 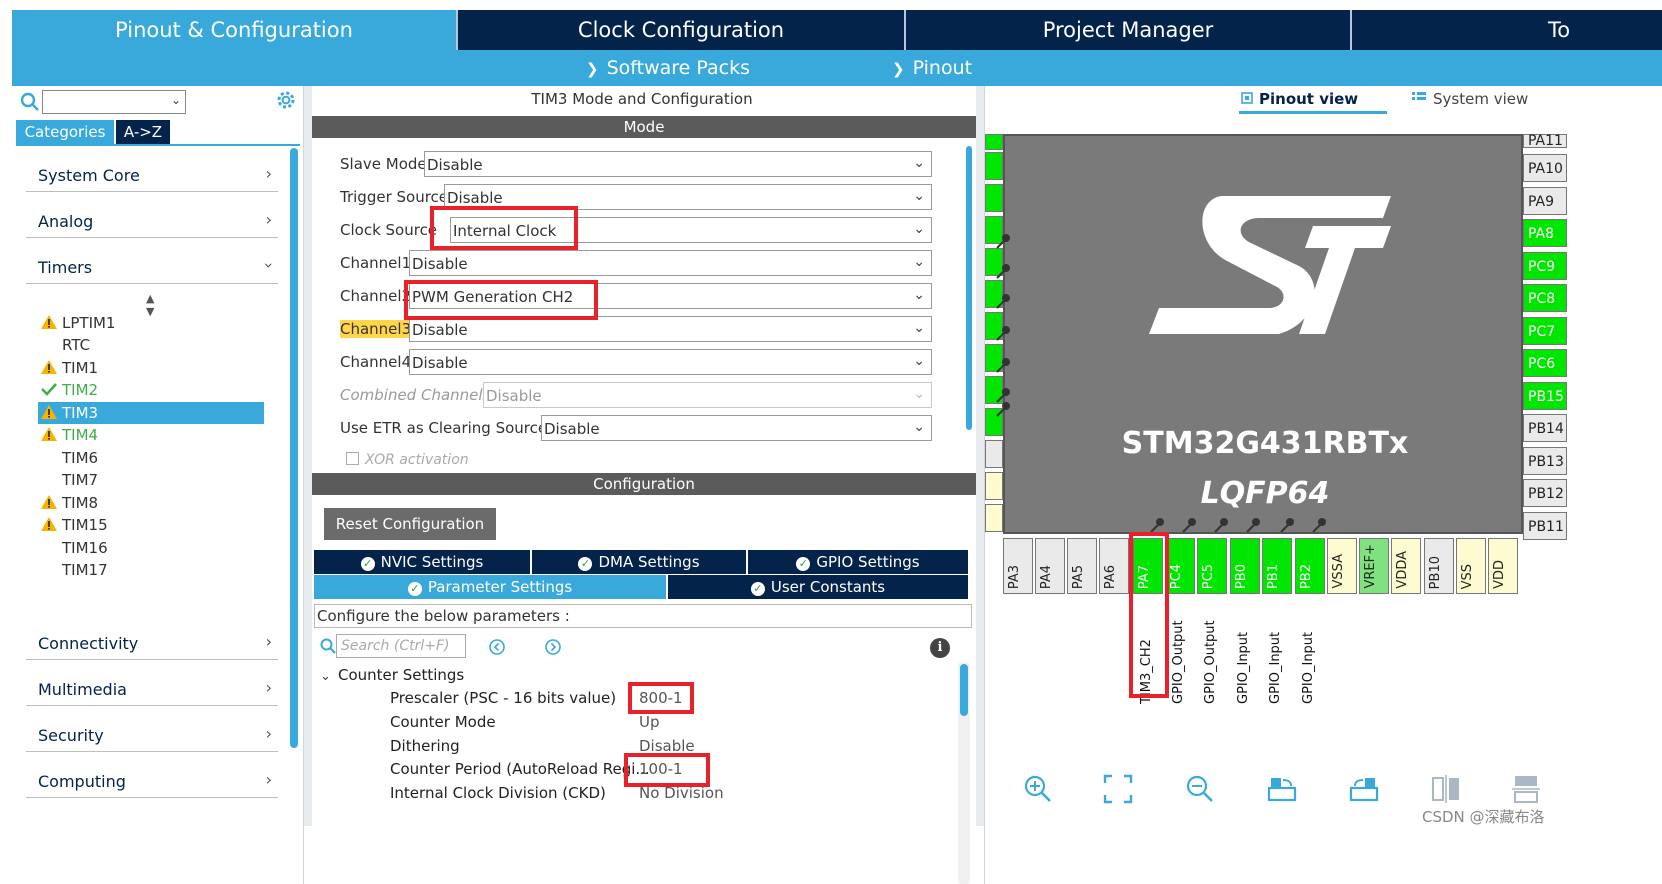 I want to click on chip-pin-pb15: PB15, so click(x=1545, y=396).